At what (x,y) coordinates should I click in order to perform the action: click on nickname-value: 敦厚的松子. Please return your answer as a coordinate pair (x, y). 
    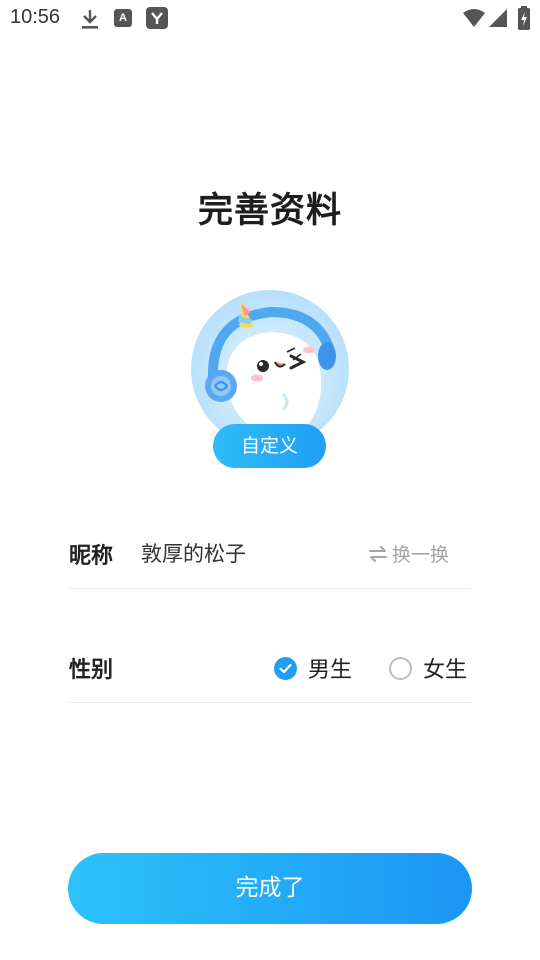
    Looking at the image, I should click on (193, 553).